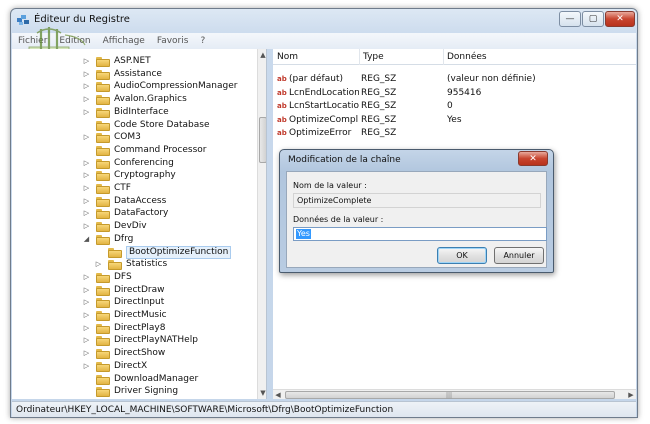 The image size is (650, 424). What do you see at coordinates (134, 391) in the screenshot?
I see `tree-item: Driver Signing` at bounding box center [134, 391].